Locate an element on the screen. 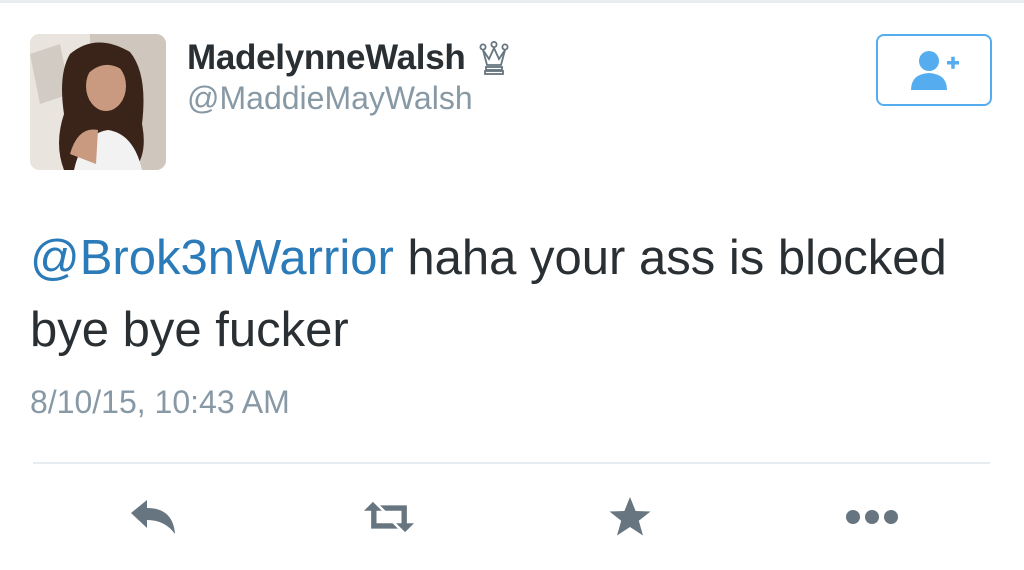  retweet-icon is located at coordinates (389, 517).